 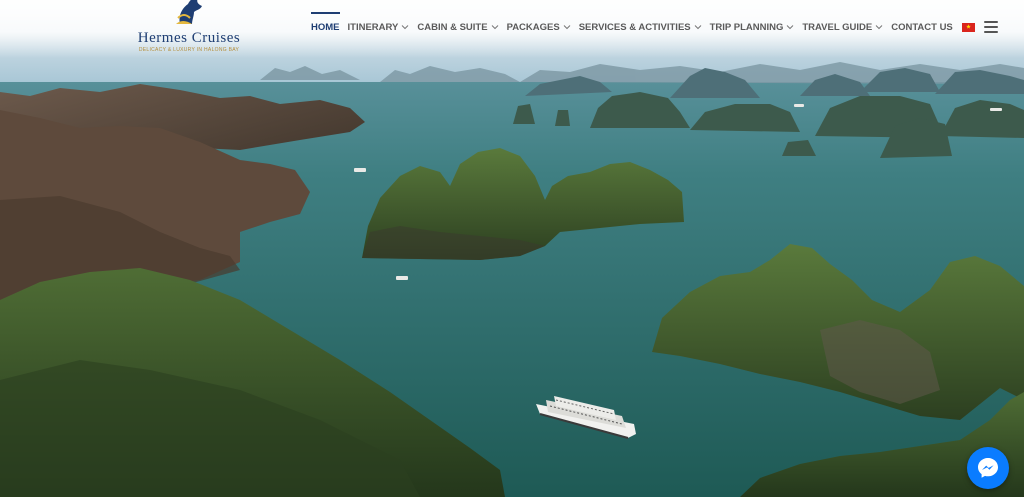 What do you see at coordinates (189, 38) in the screenshot?
I see `brand-name: Hermes Cruises` at bounding box center [189, 38].